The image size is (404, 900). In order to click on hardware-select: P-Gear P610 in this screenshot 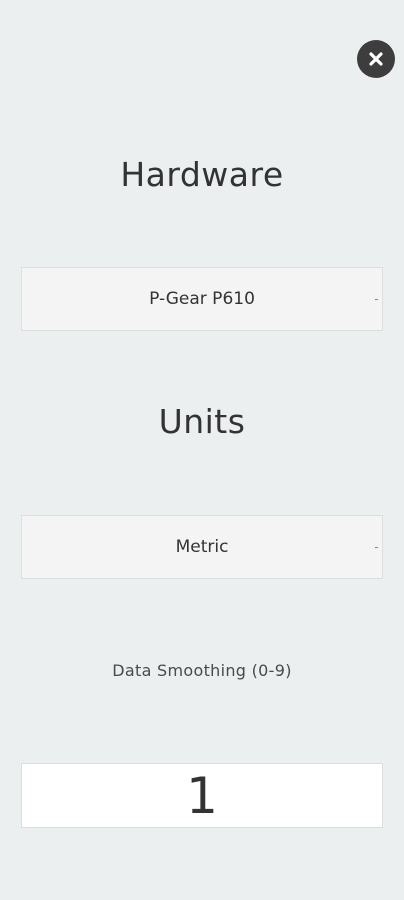, I will do `click(202, 299)`.